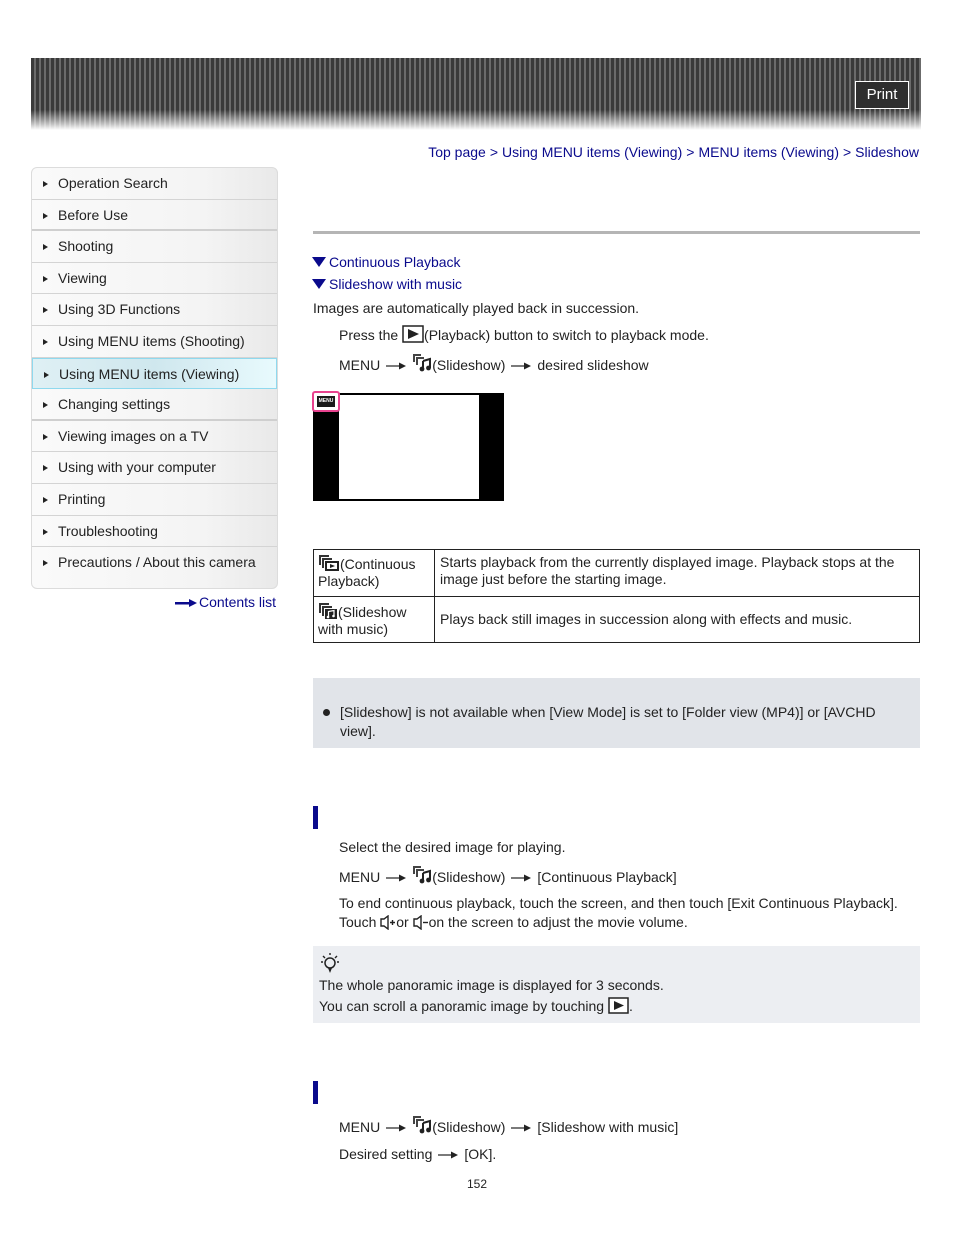 The height and width of the screenshot is (1235, 954). I want to click on sidebar-item-label: Using MENU items (Shooting), so click(151, 340).